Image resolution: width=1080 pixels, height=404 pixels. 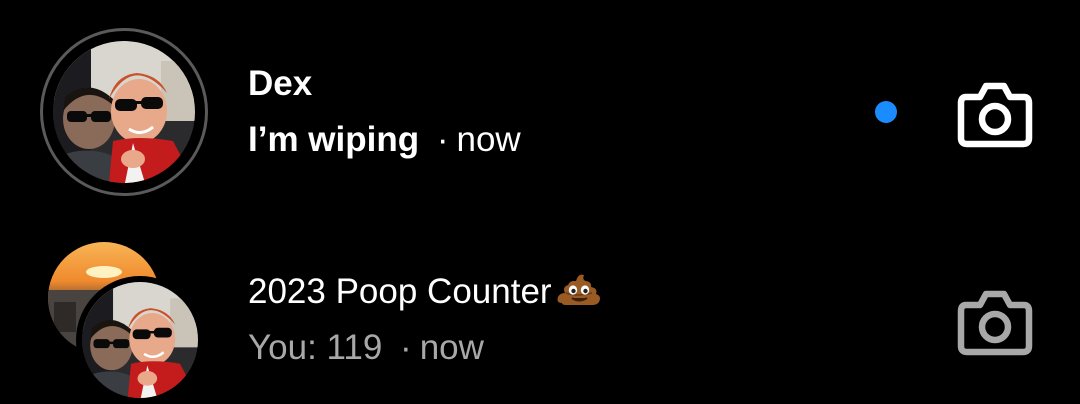 I want to click on avatar, so click(x=124, y=112).